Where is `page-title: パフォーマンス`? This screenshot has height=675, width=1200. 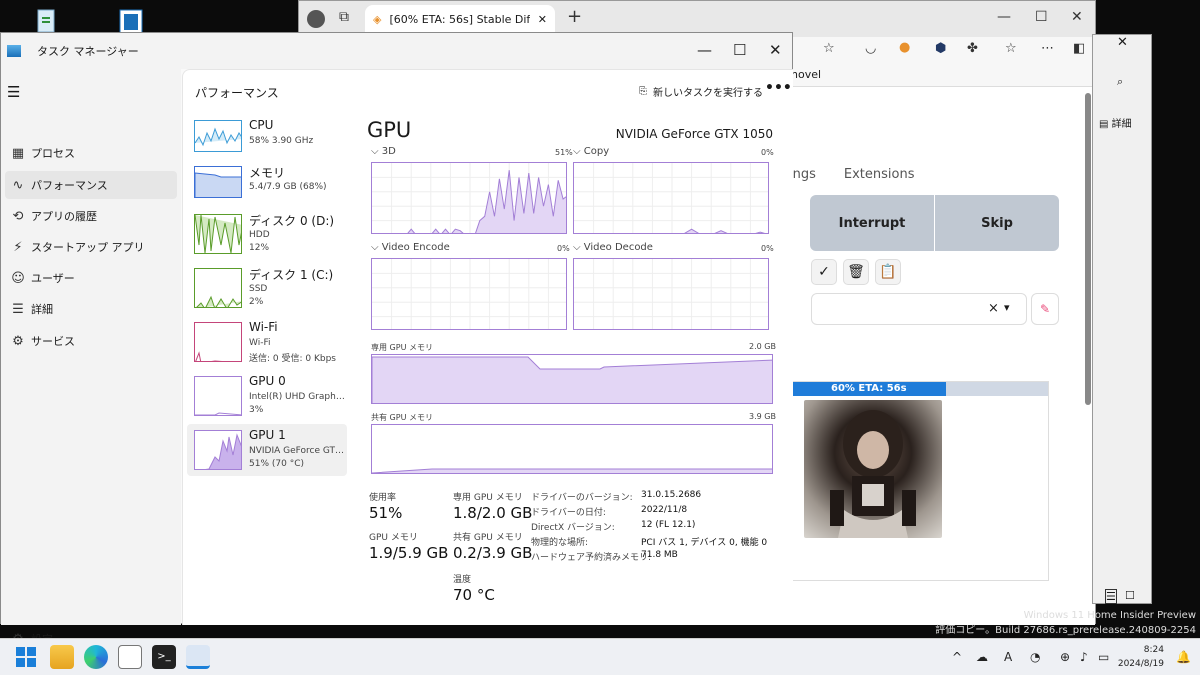
page-title: パフォーマンス is located at coordinates (237, 93).